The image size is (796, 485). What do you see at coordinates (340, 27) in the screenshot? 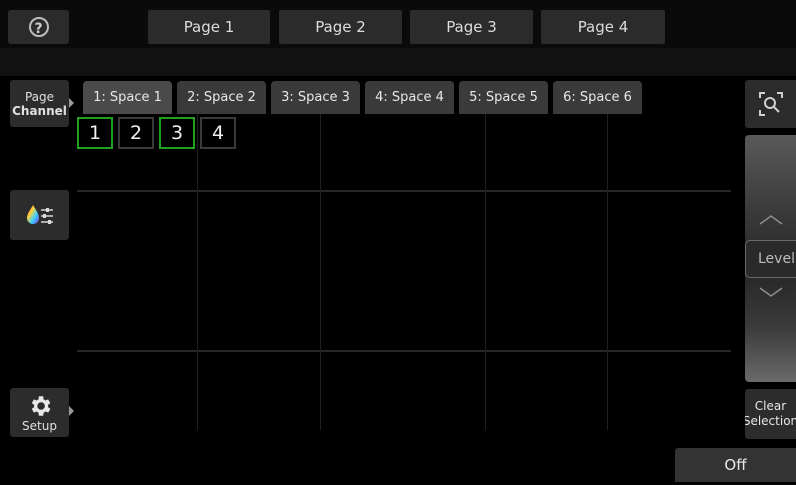
I see `page-2-button: Page 2` at bounding box center [340, 27].